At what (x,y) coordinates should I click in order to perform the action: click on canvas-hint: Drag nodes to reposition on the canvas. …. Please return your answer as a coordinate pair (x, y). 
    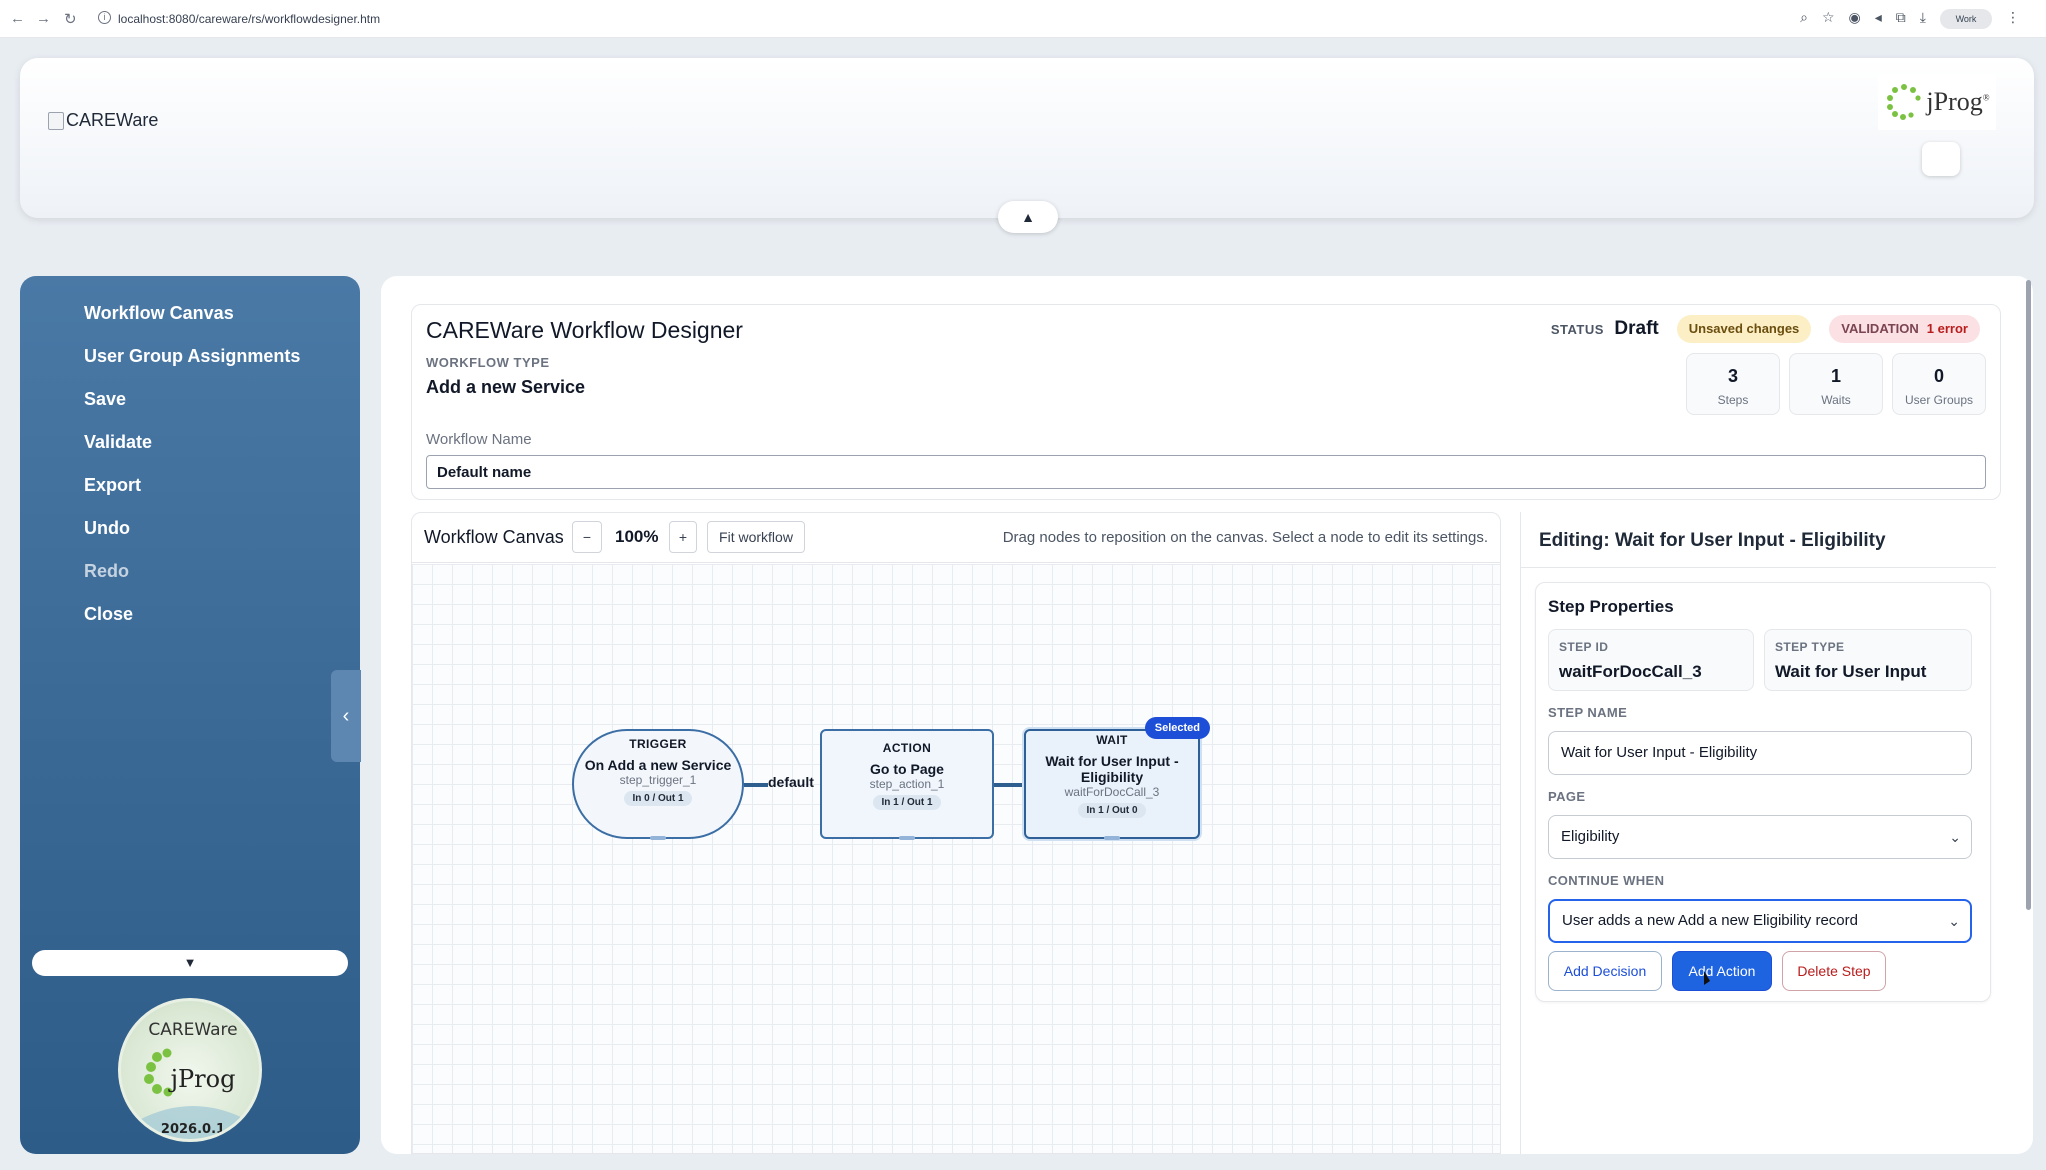
    Looking at the image, I should click on (1245, 537).